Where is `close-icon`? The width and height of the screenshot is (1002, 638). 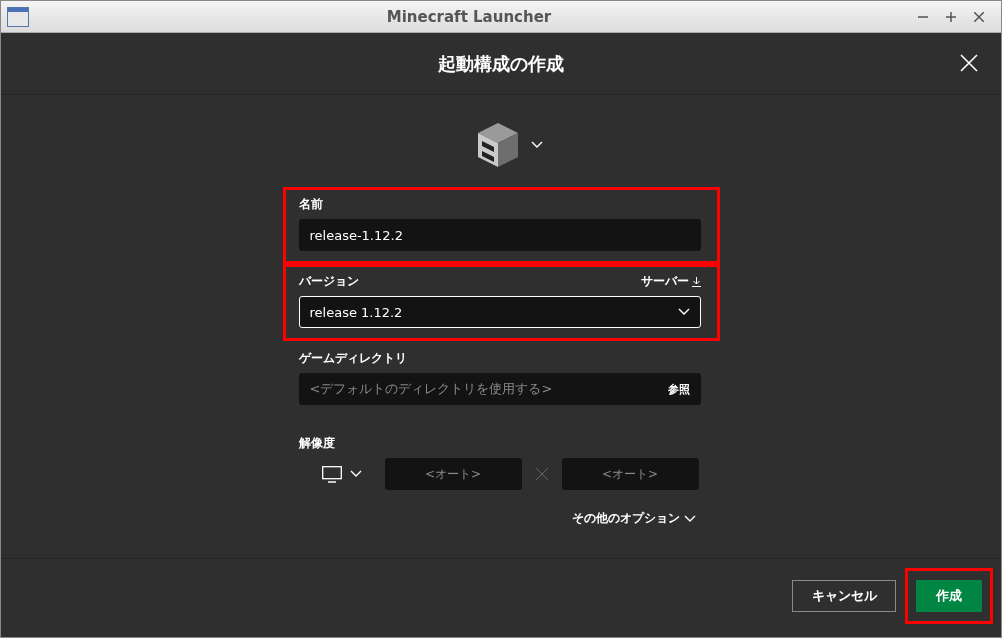 close-icon is located at coordinates (979, 16).